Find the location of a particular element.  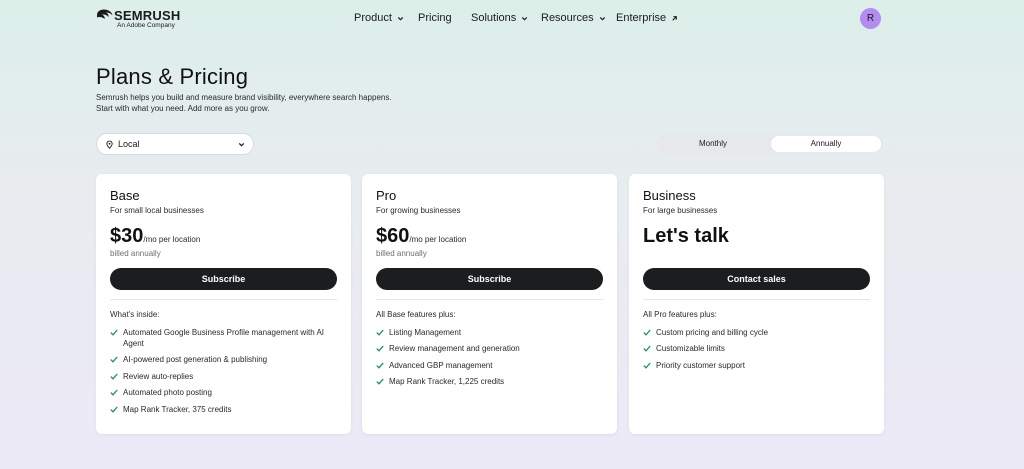

nav-enterprise-label: Enterprise is located at coordinates (641, 18).